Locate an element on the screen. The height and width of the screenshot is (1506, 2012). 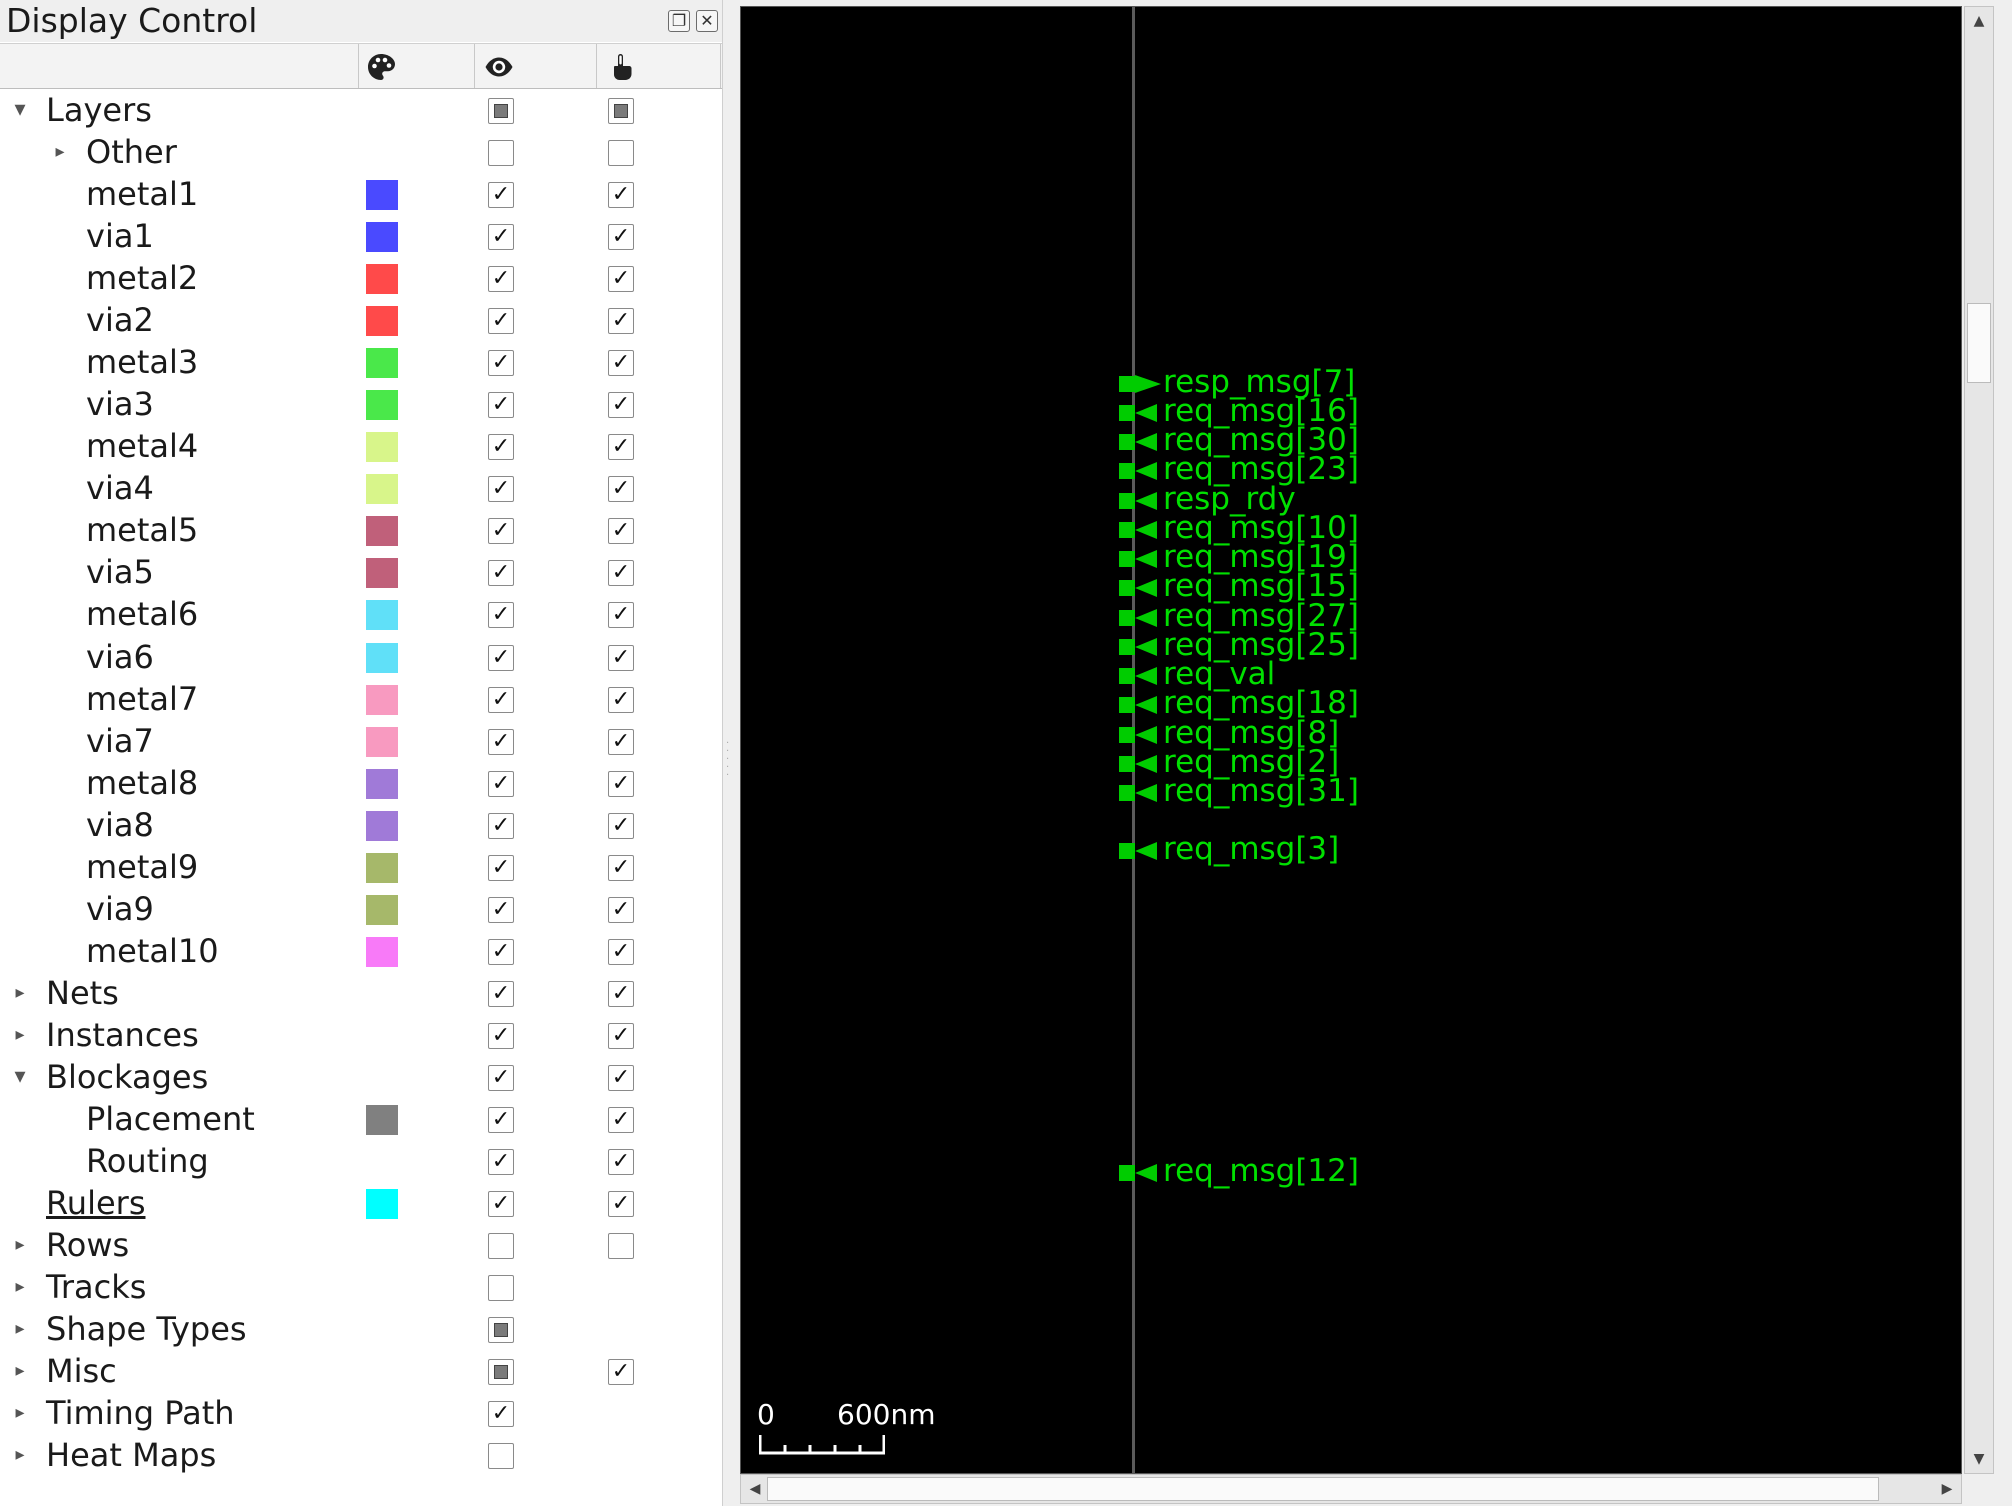
vertical-scrollbar: ▲ ▼ is located at coordinates (1979, 740).